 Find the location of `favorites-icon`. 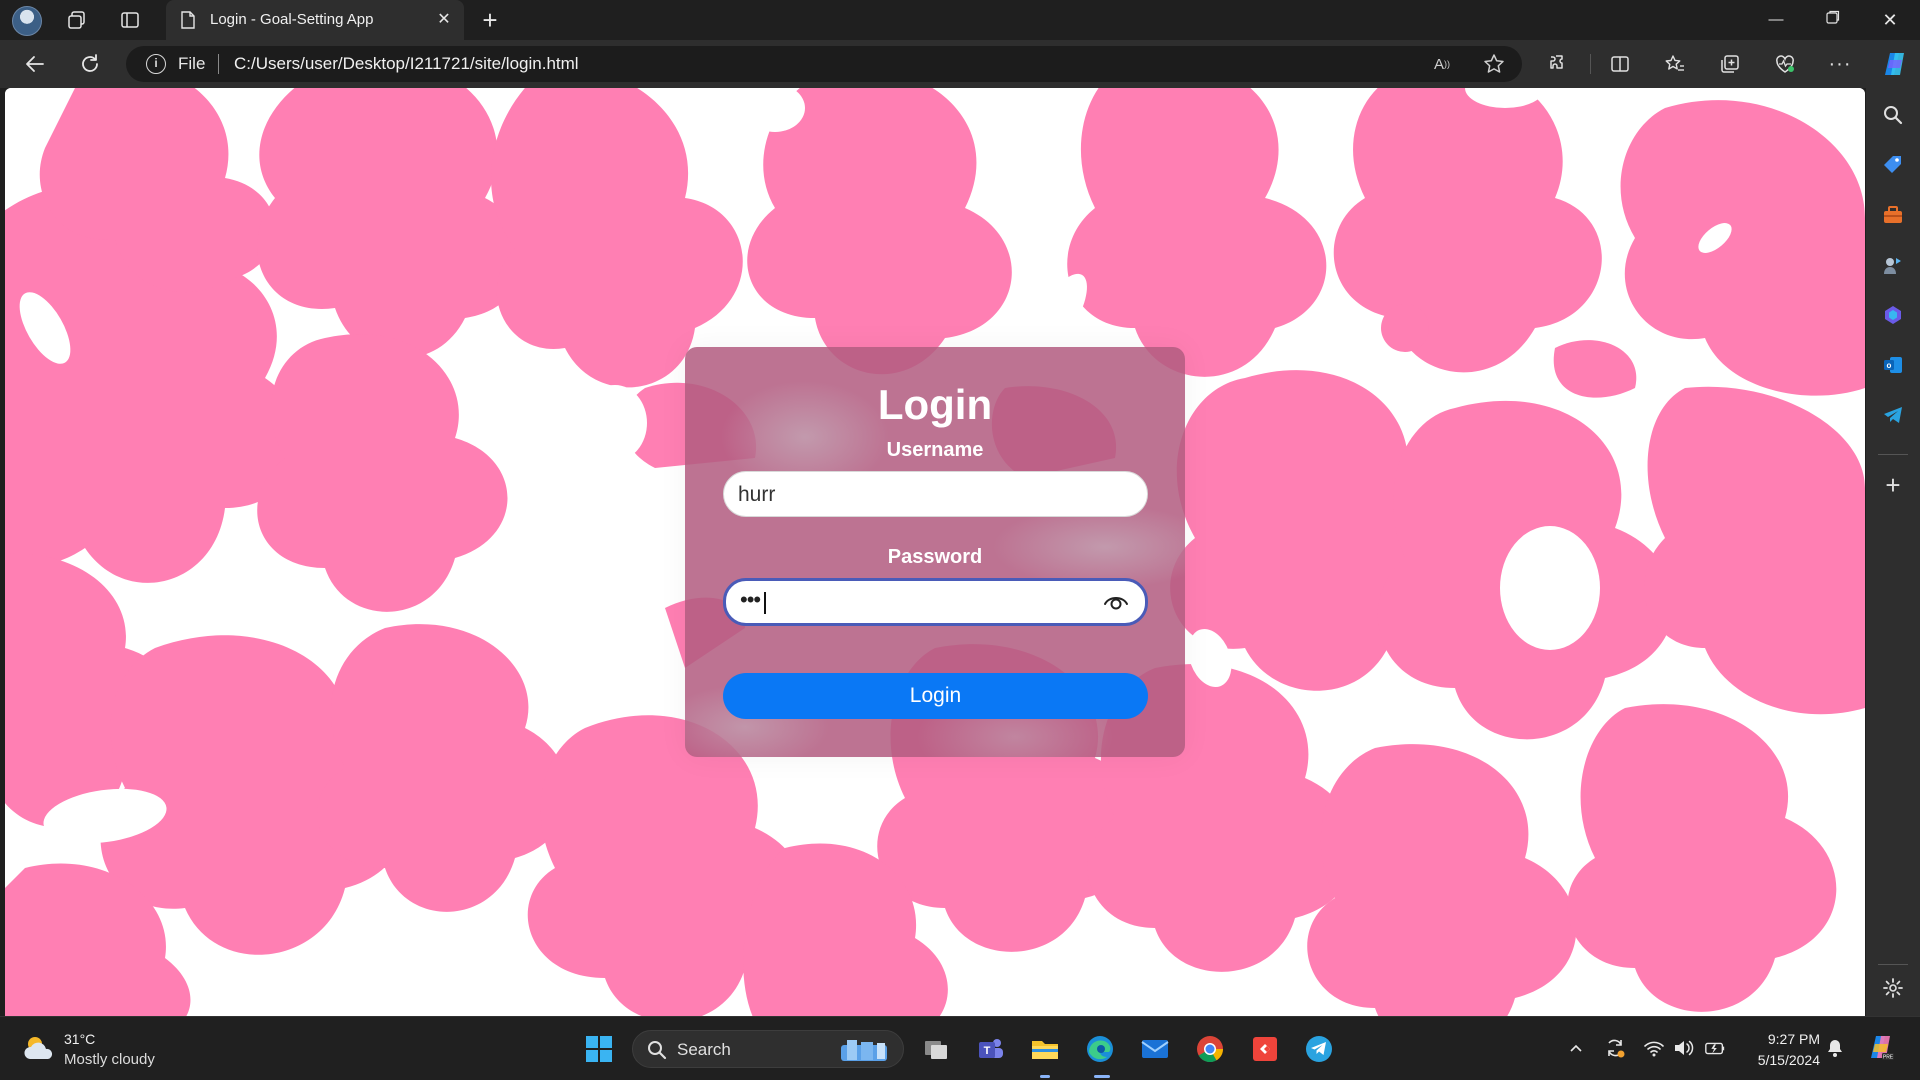

favorites-icon is located at coordinates (1675, 64).